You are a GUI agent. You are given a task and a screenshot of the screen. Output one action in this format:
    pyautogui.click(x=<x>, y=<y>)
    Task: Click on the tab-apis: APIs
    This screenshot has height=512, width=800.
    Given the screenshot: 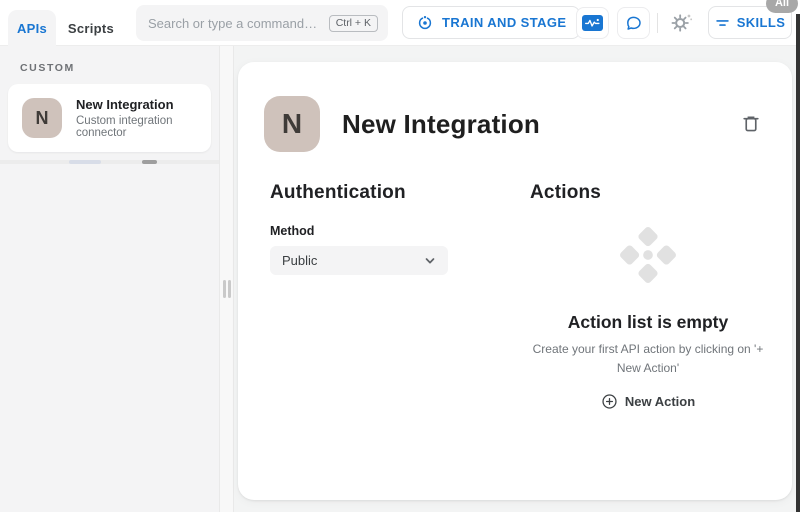 What is the action you would take?
    pyautogui.click(x=32, y=28)
    